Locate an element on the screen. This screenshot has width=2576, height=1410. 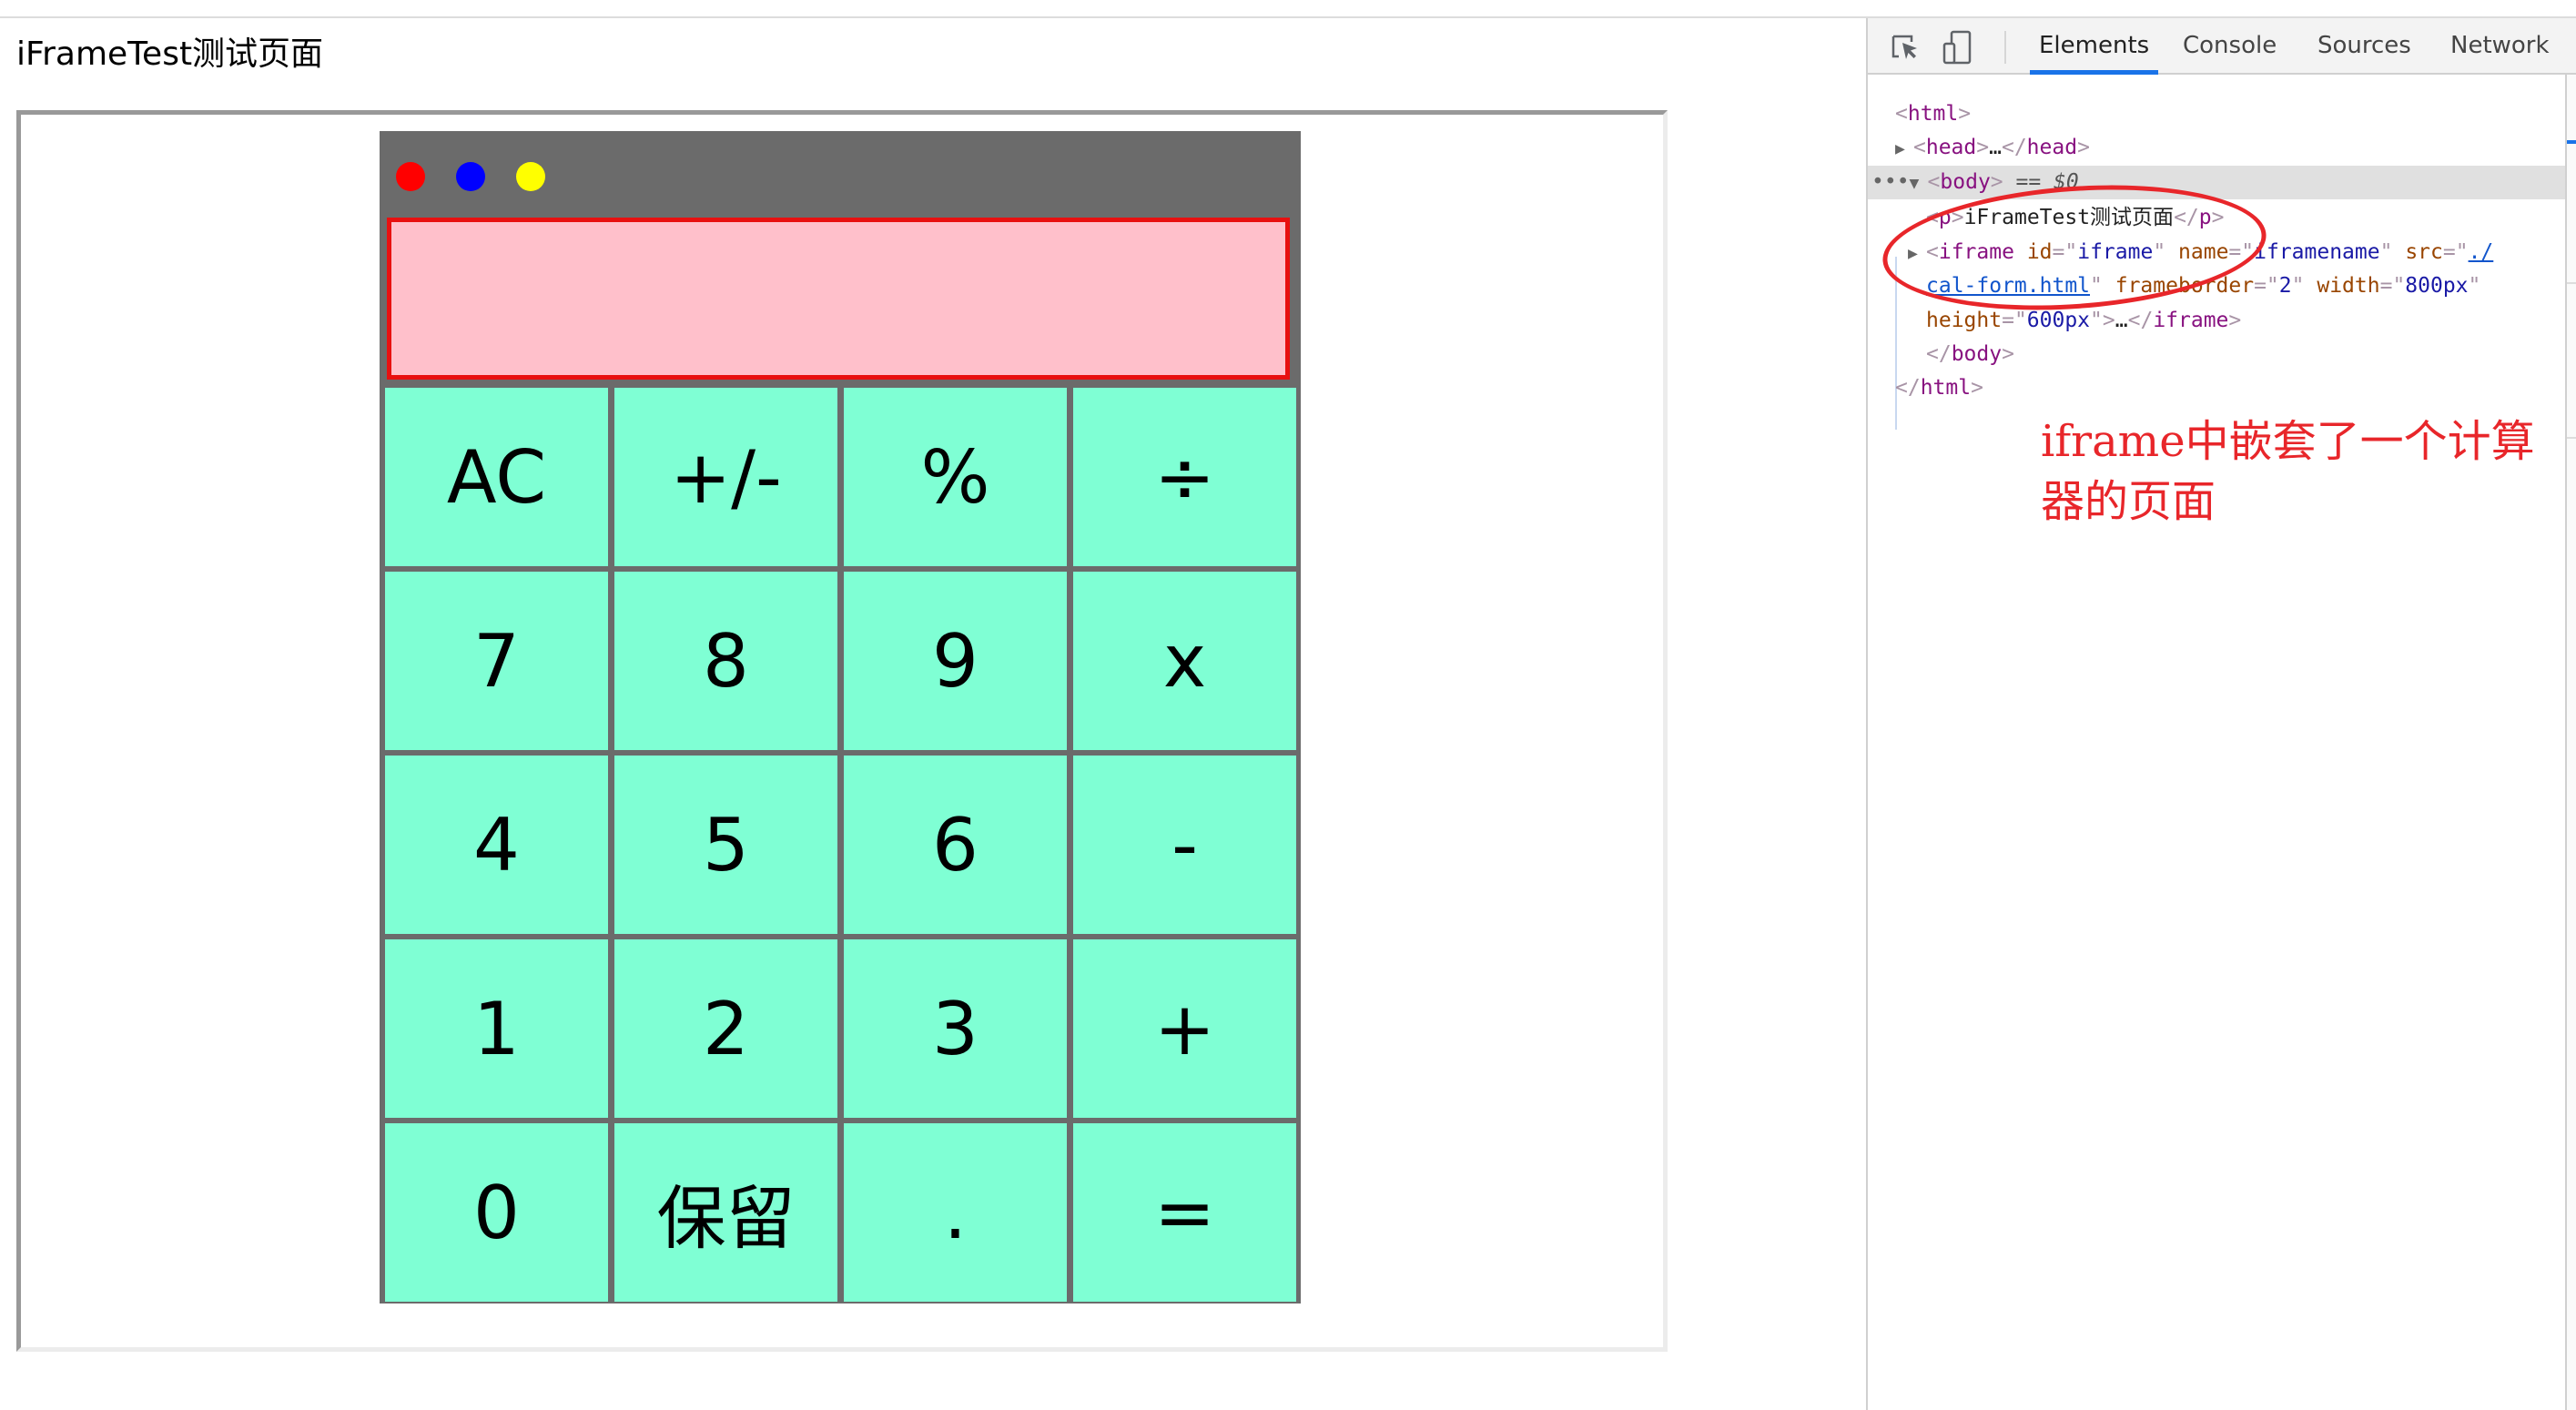
dom-node-html-close: </html> is located at coordinates (2222, 388).